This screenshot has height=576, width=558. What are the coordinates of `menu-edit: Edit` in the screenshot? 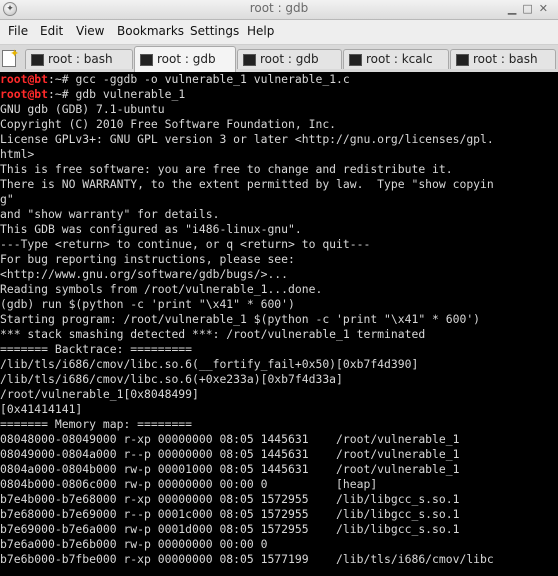 It's located at (51, 31).